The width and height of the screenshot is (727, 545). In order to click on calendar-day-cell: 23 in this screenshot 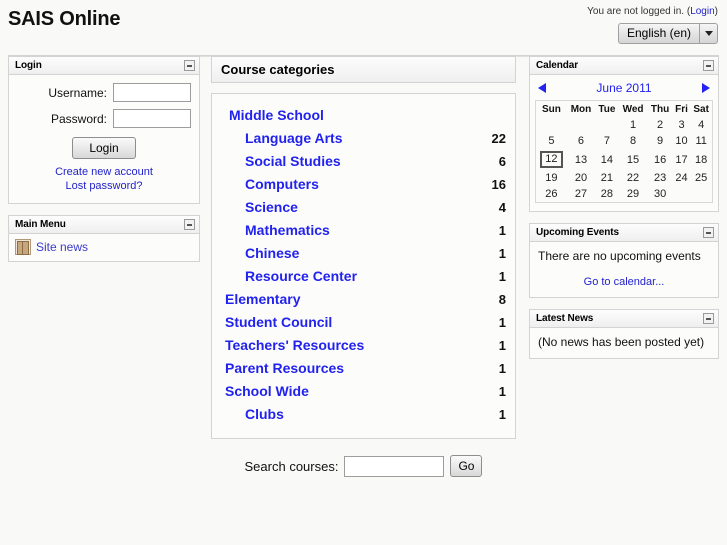, I will do `click(659, 178)`.